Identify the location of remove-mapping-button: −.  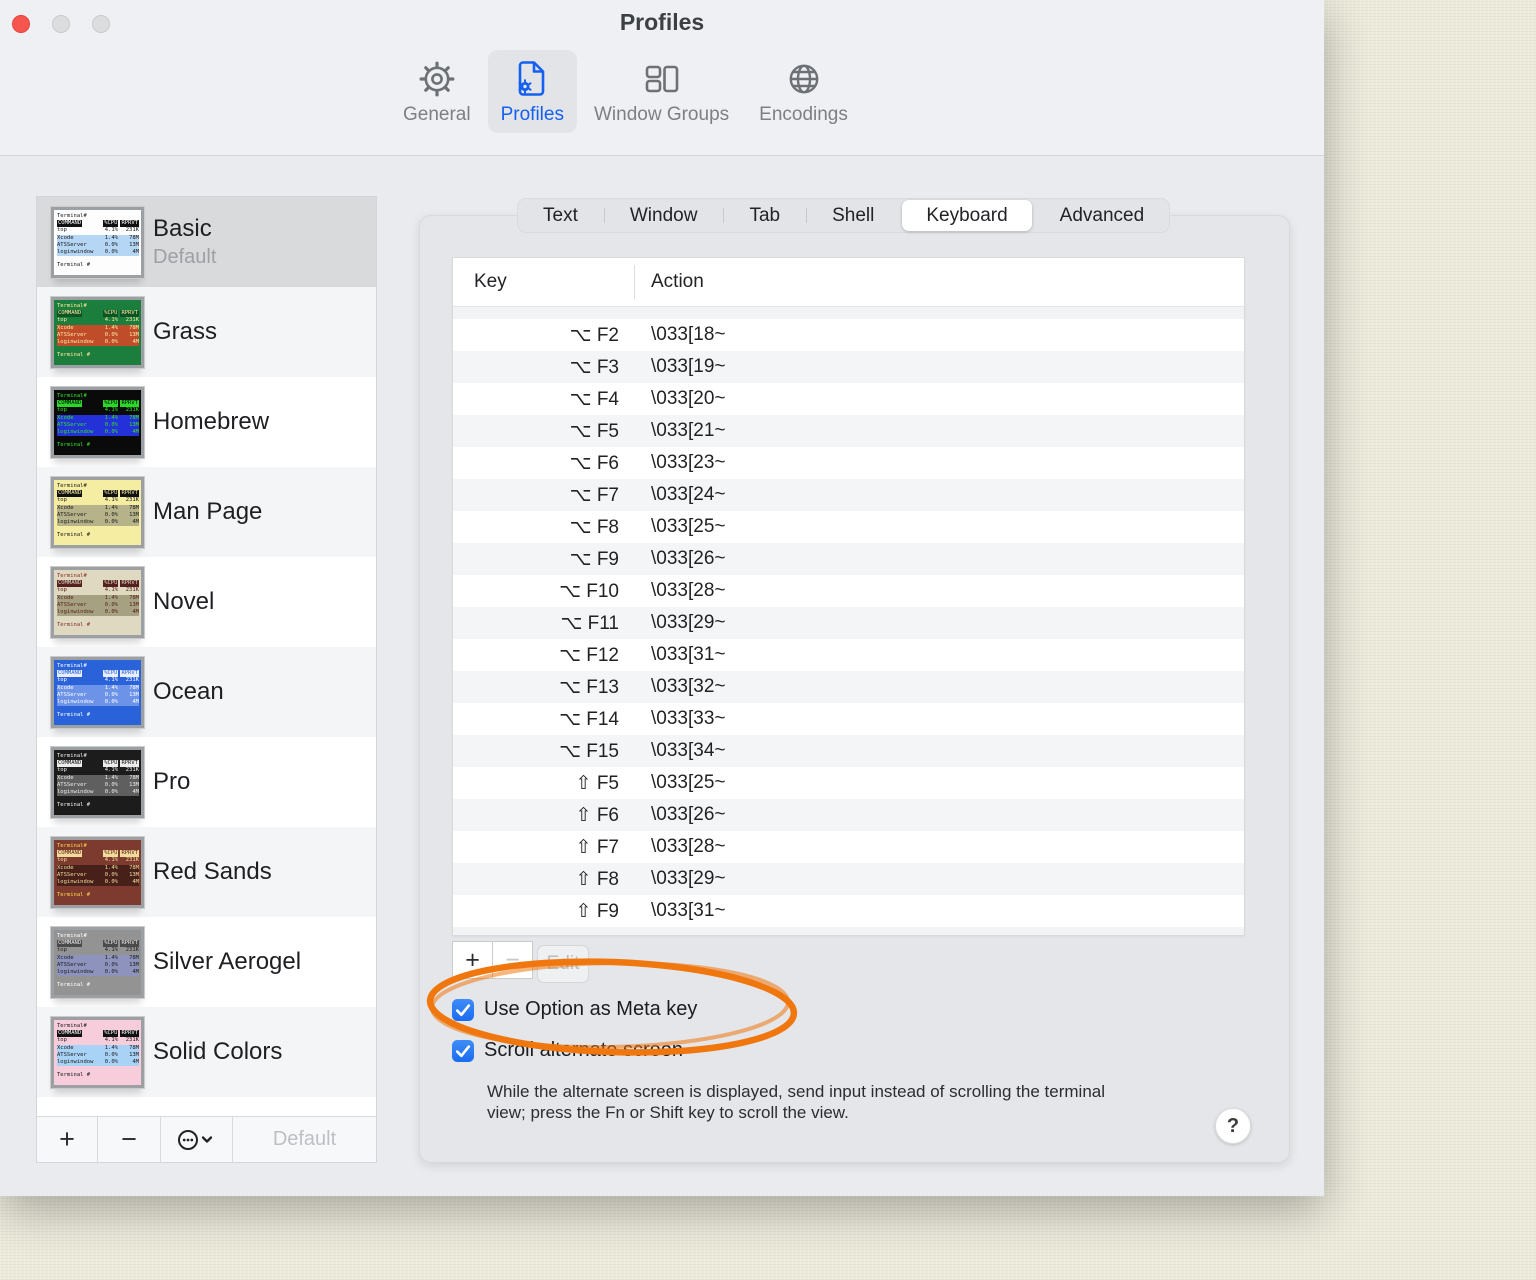
(512, 960).